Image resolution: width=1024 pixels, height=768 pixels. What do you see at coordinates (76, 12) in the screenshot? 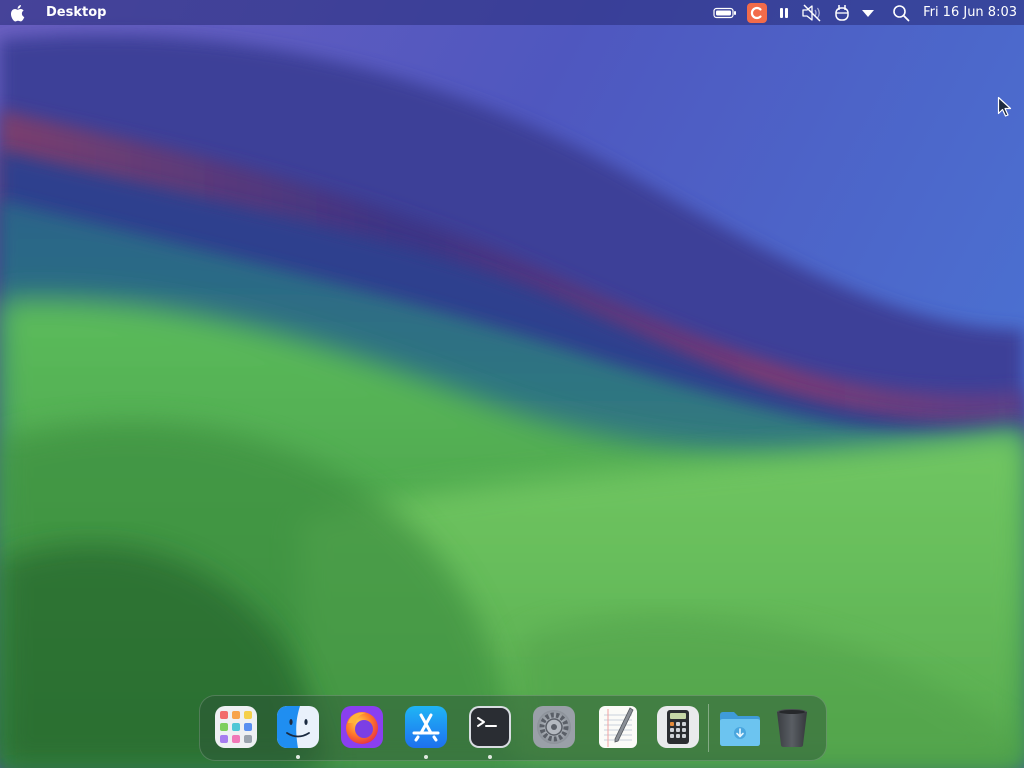
I see `active-app-name: Desktop` at bounding box center [76, 12].